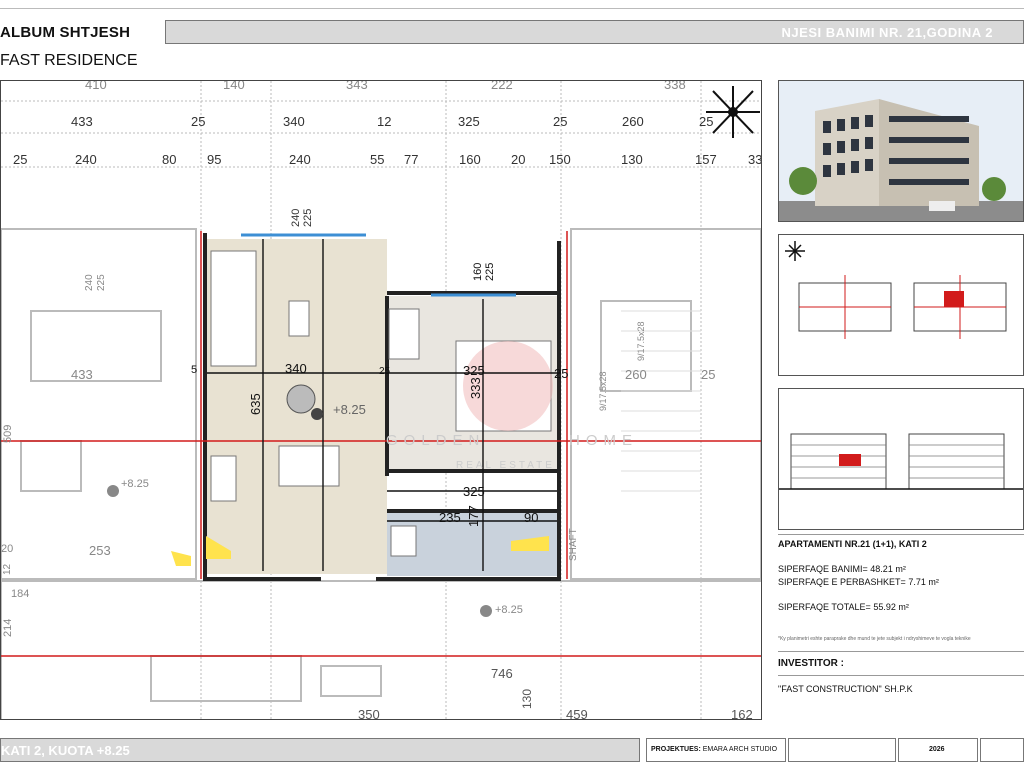  I want to click on north-arrow-icon, so click(733, 112).